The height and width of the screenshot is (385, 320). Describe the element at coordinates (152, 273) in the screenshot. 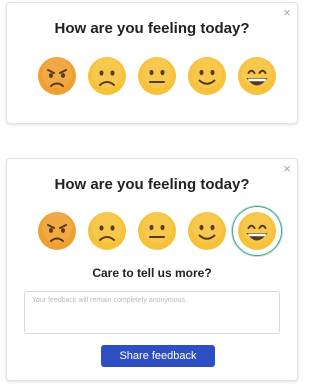

I see `followup-title: Care to tell us more?` at that location.